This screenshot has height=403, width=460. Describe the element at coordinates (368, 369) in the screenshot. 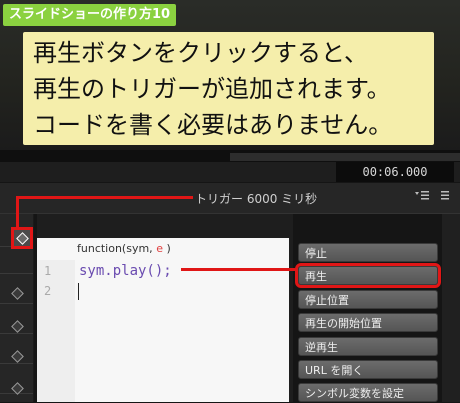

I see `snippet-open-url-button: URL を開く` at that location.